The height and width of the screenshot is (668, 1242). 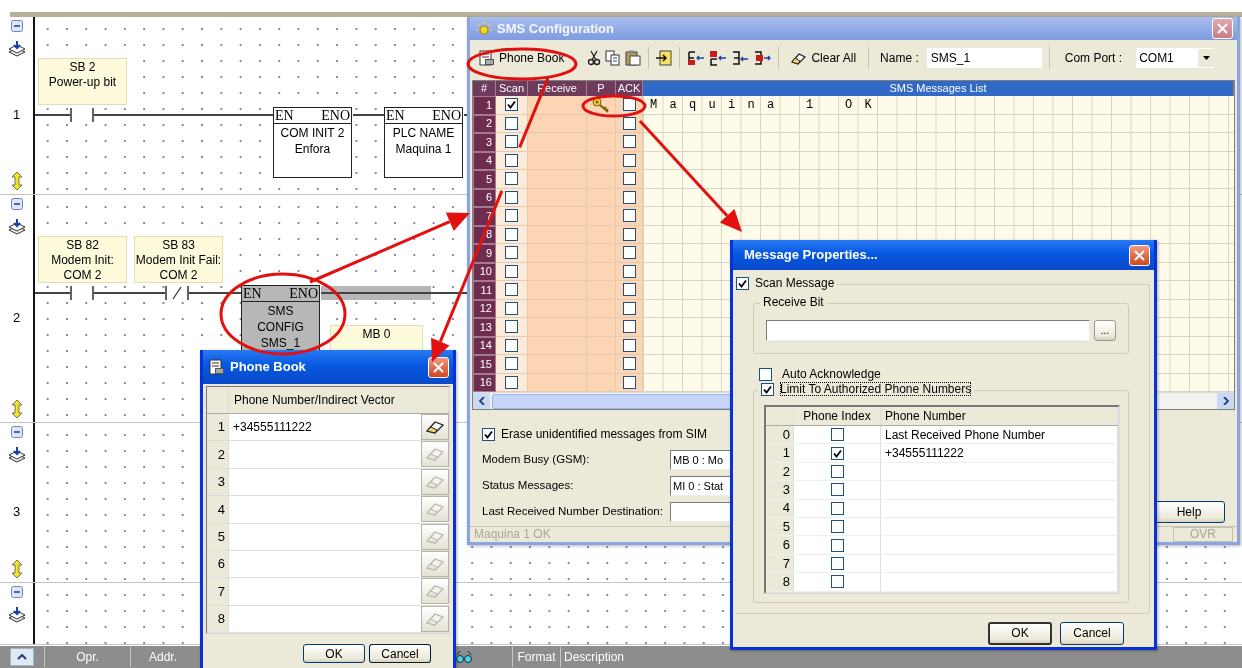 I want to click on column-header: Phone Index, so click(x=837, y=416).